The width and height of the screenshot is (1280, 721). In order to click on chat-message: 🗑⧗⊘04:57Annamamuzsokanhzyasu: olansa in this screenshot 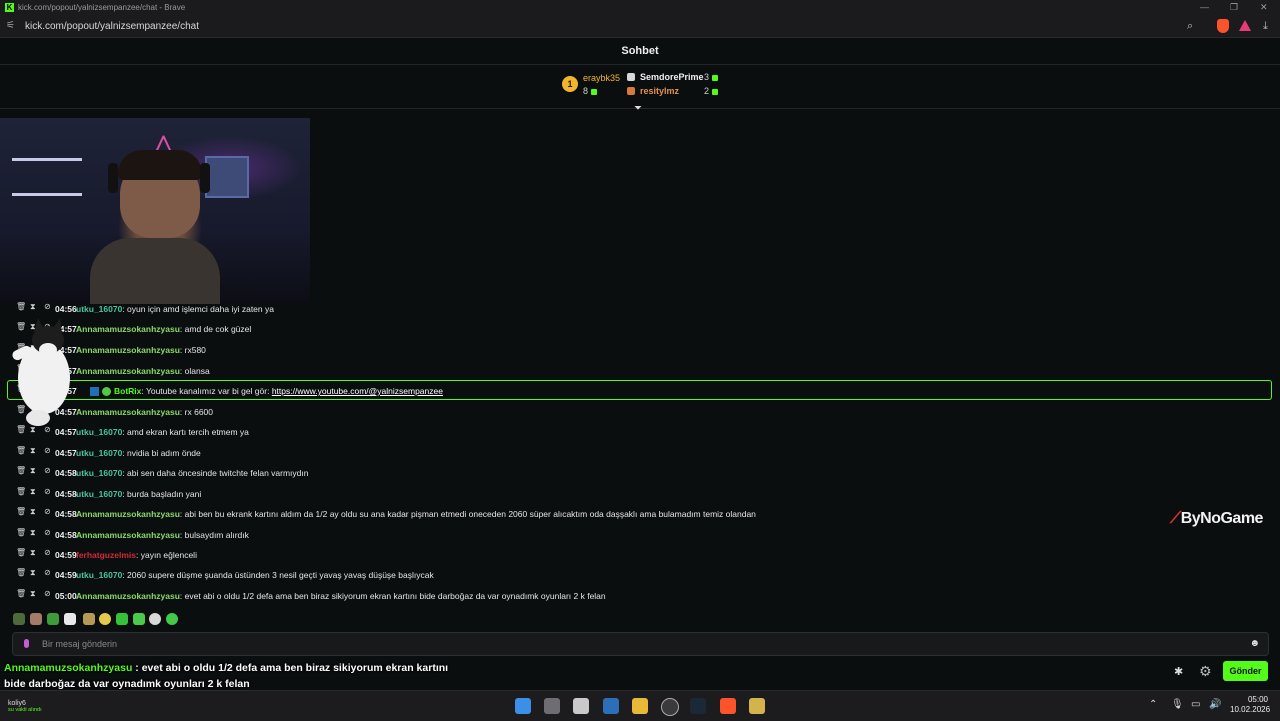, I will do `click(640, 370)`.